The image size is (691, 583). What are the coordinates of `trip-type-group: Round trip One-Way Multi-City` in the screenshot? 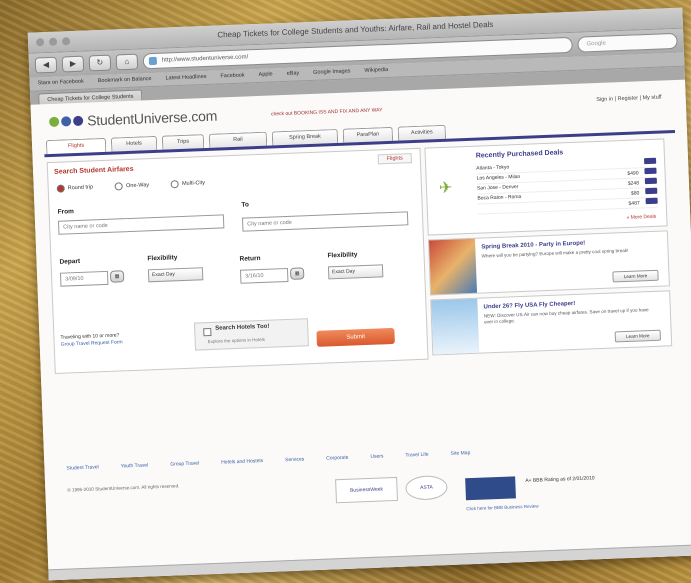 It's located at (131, 186).